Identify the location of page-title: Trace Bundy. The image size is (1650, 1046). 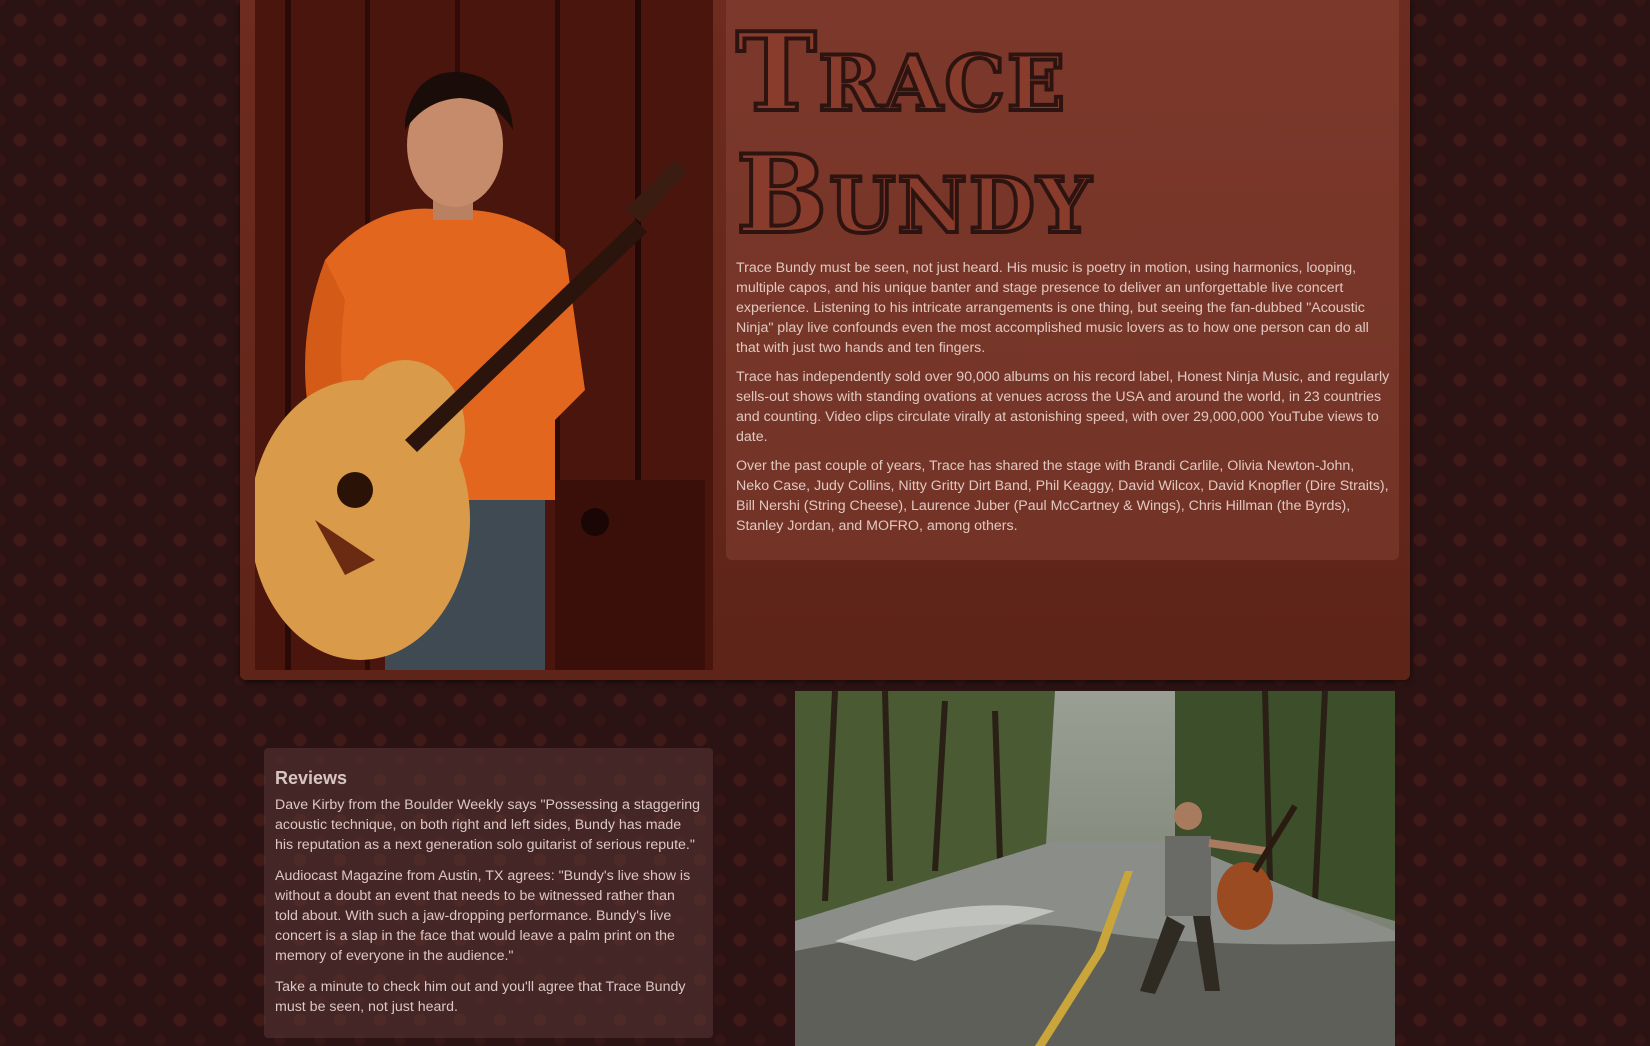
(914, 134).